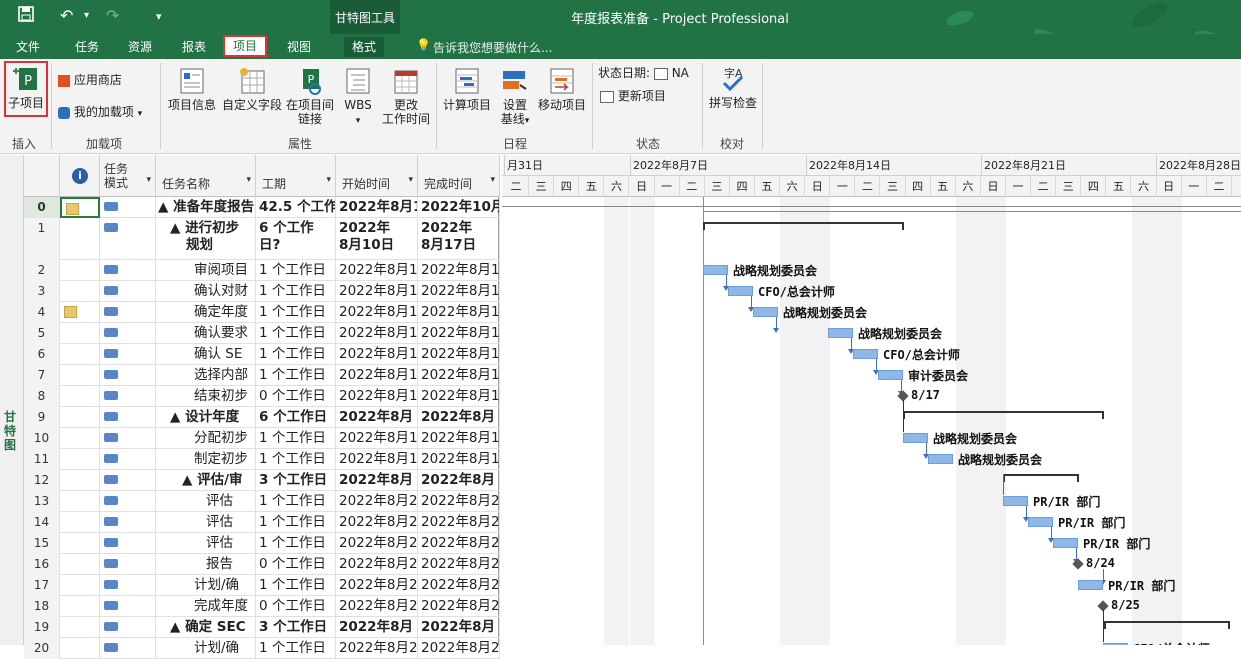 The height and width of the screenshot is (659, 1241). Describe the element at coordinates (128, 176) in the screenshot. I see `header-task-mode: 任务 模式 ▾` at that location.